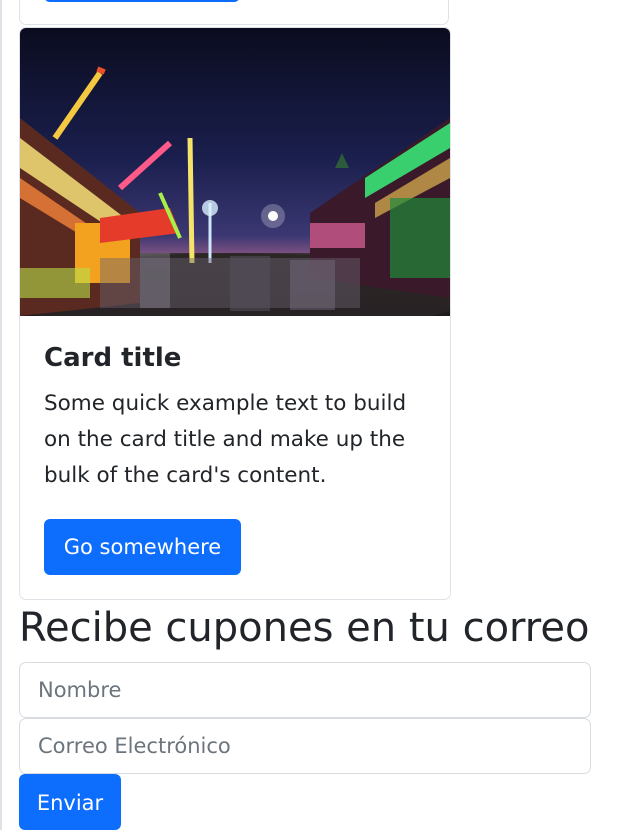  What do you see at coordinates (1, 415) in the screenshot?
I see `page-left-border` at bounding box center [1, 415].